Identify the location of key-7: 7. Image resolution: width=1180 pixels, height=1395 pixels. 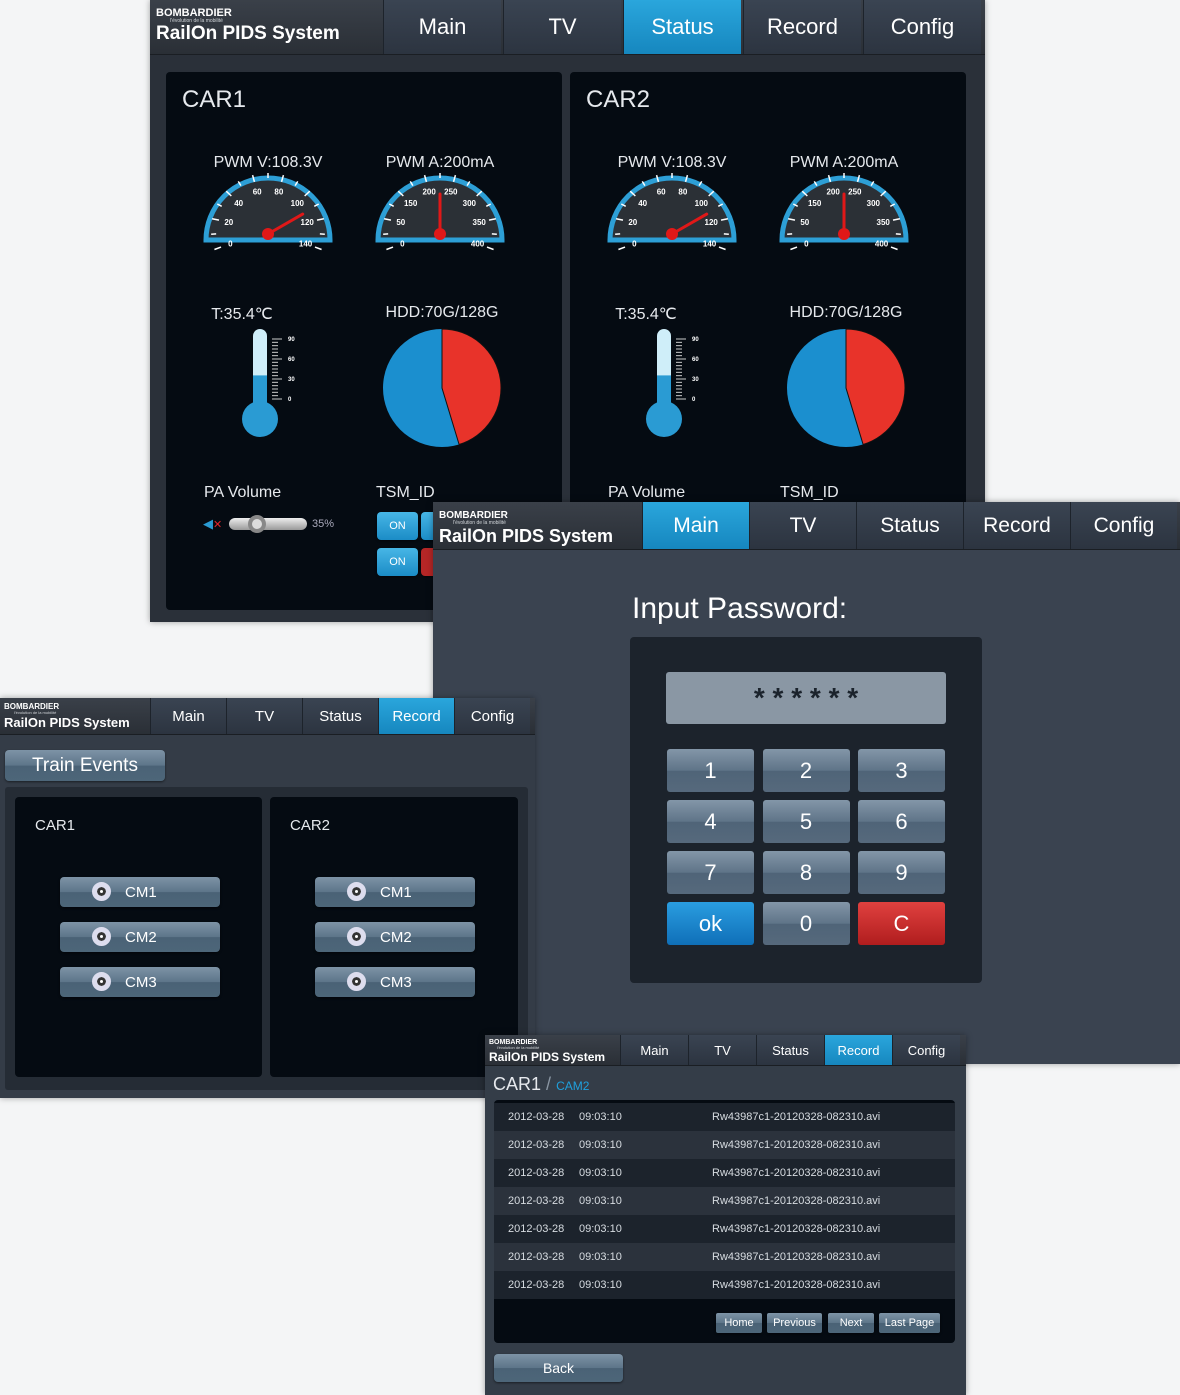
(710, 872).